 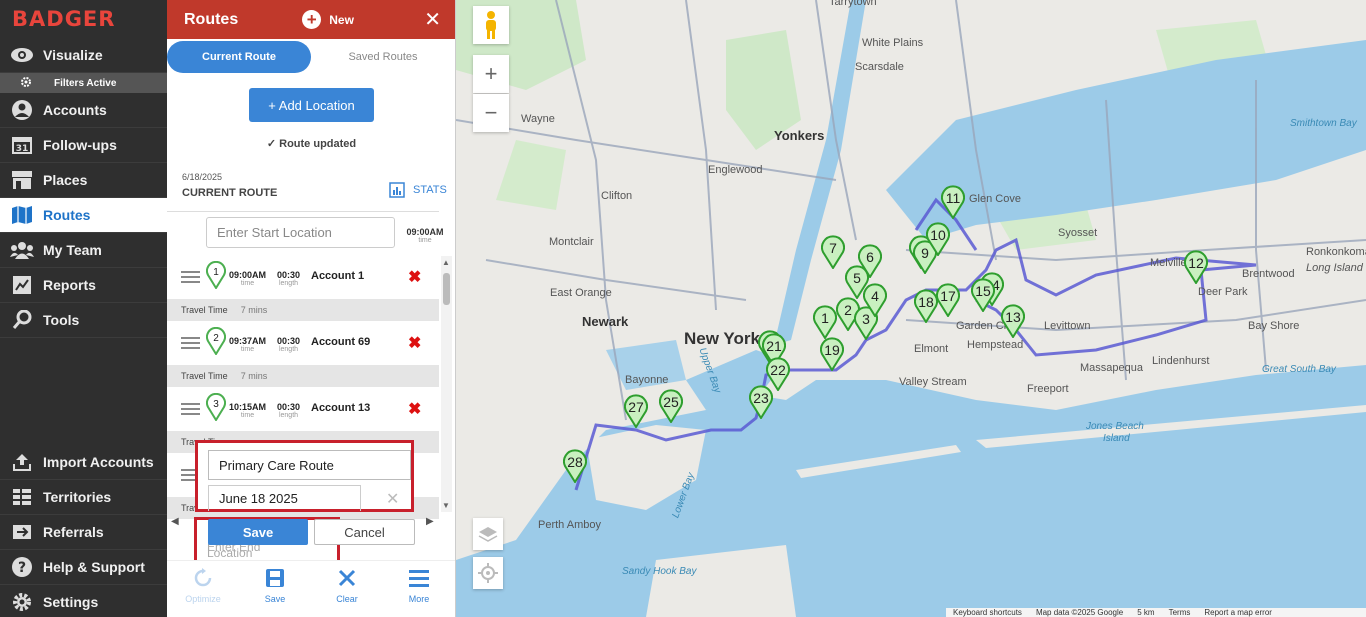 I want to click on route-stop: 1 09:00AM time 00:30 length Account 1 ✖, so click(x=303, y=277).